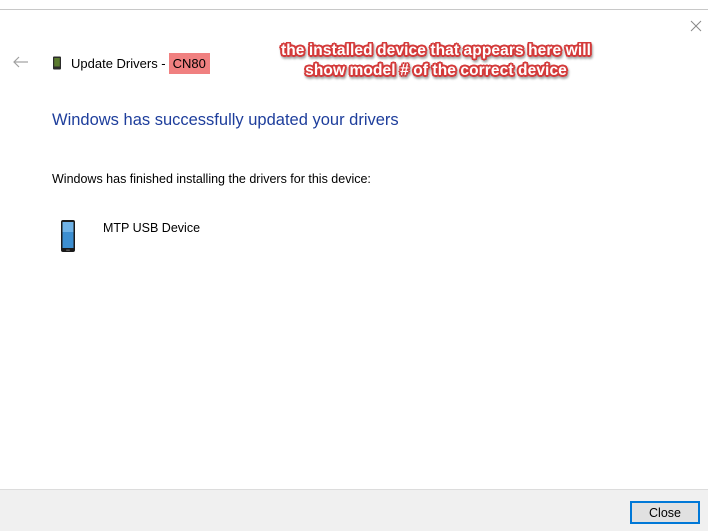 Image resolution: width=708 pixels, height=531 pixels. I want to click on installed-device: MTP USB Device, so click(130, 236).